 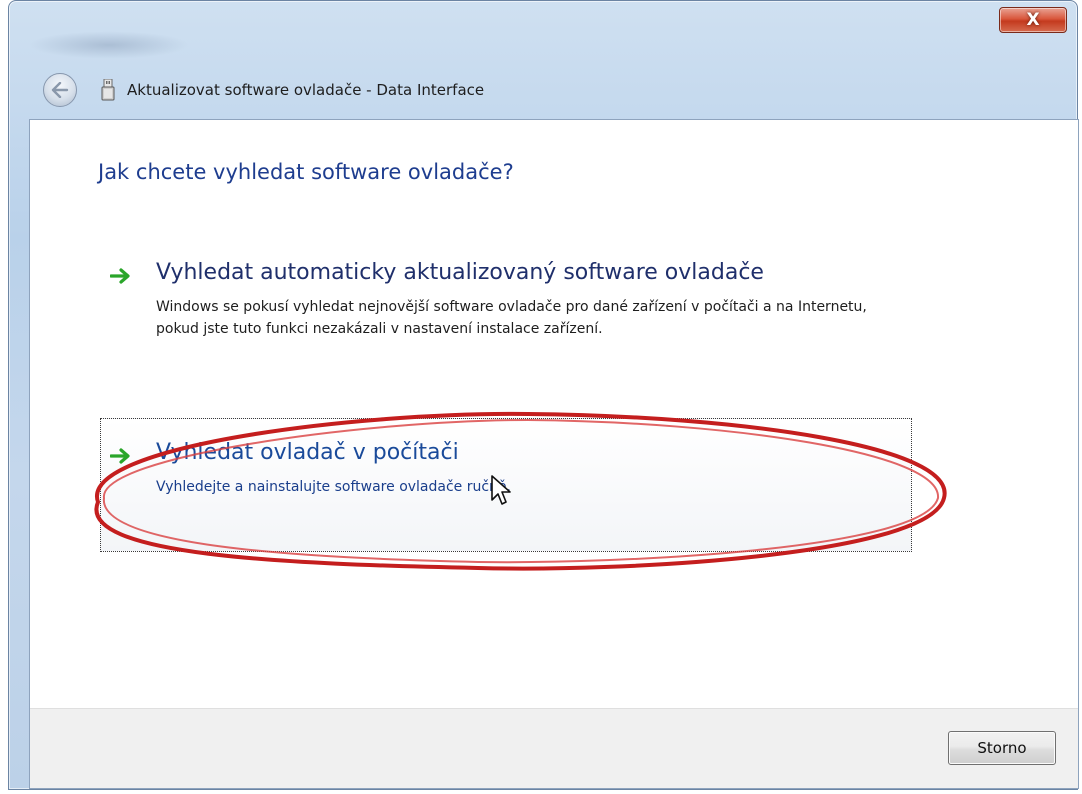 I want to click on usb-device-icon, so click(x=108, y=90).